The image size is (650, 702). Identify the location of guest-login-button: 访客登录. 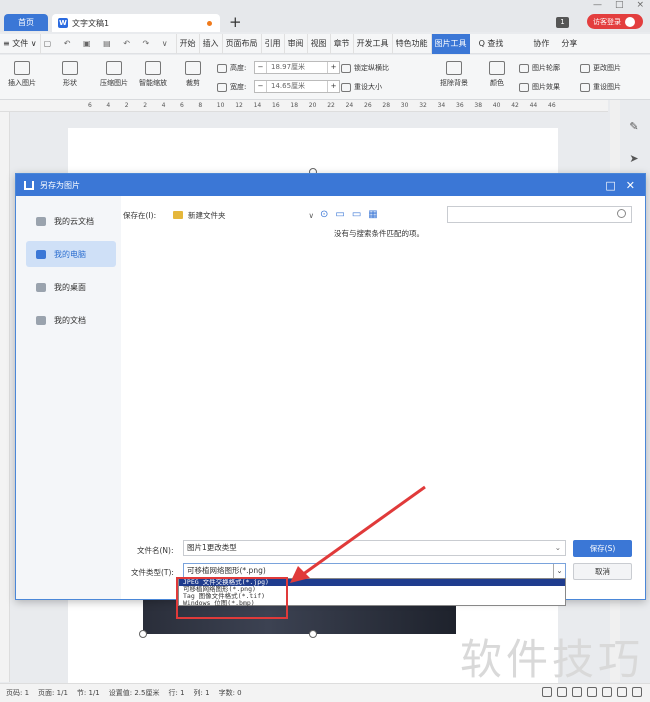
(615, 21).